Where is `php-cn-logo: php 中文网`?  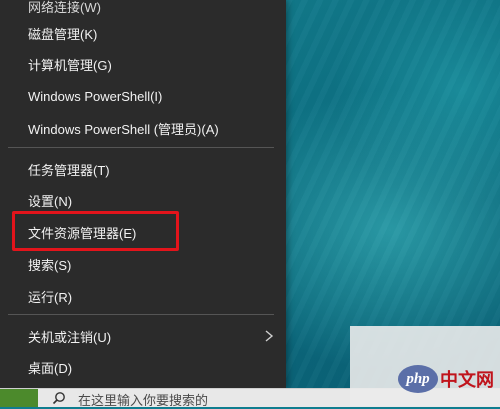 php-cn-logo: php 中文网 is located at coordinates (446, 379).